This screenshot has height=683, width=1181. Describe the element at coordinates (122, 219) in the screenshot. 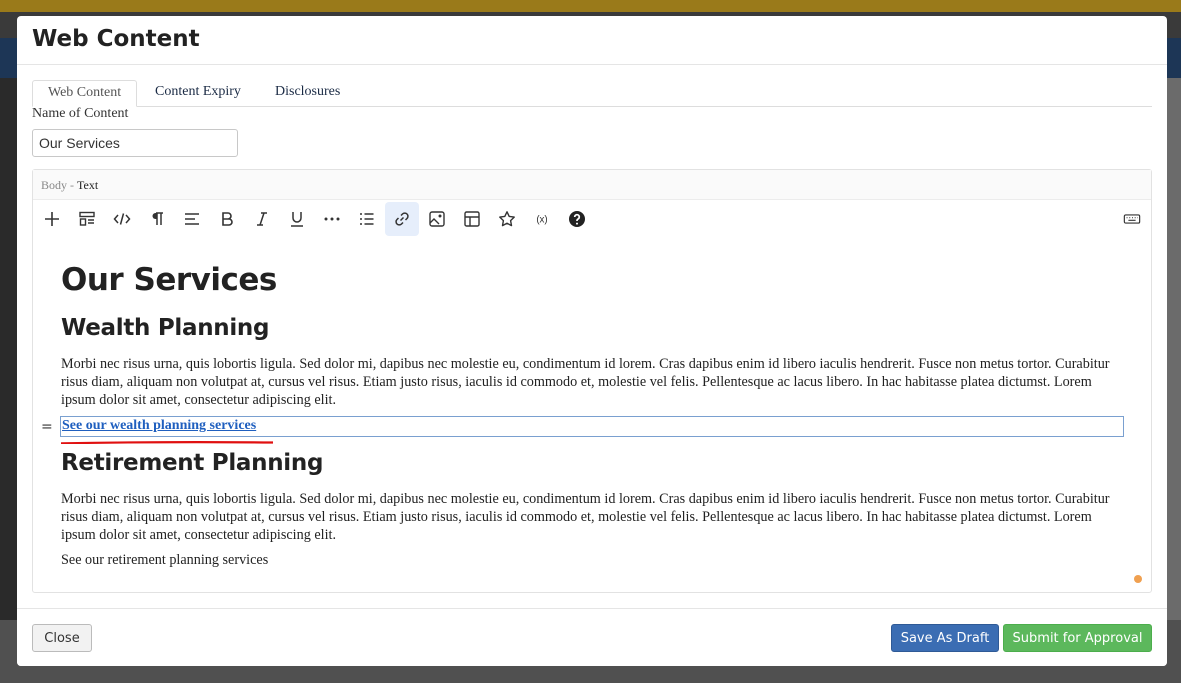

I see `code-icon` at that location.